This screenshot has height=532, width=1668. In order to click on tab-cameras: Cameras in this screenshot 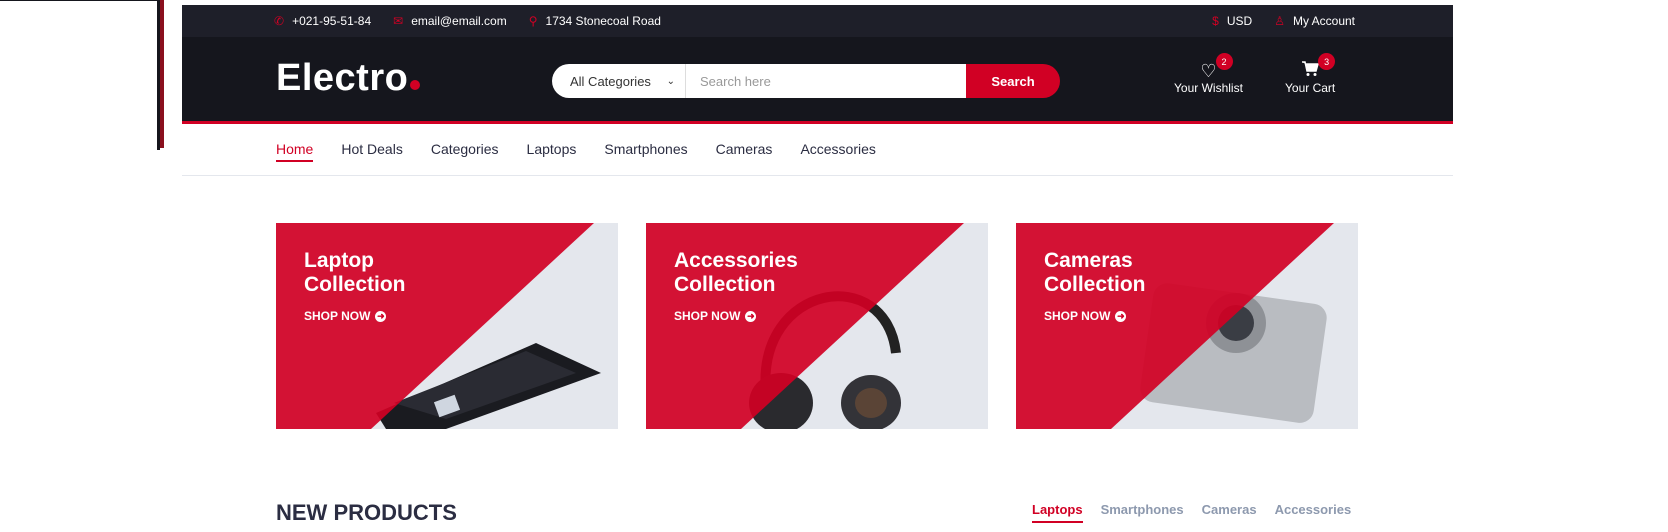, I will do `click(1229, 512)`.